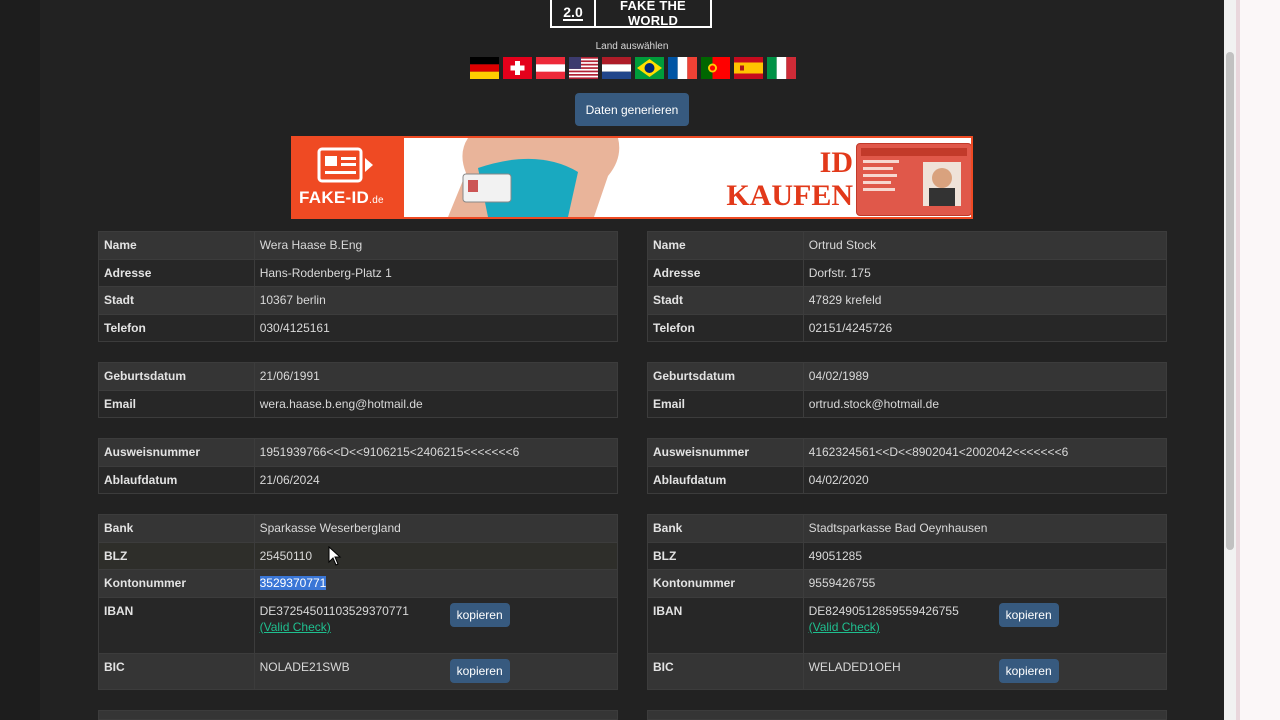 The width and height of the screenshot is (1280, 720). What do you see at coordinates (985, 452) in the screenshot?
I see `row-value: 4162324561<<D<<8902041<2002042<<<<<<<6` at bounding box center [985, 452].